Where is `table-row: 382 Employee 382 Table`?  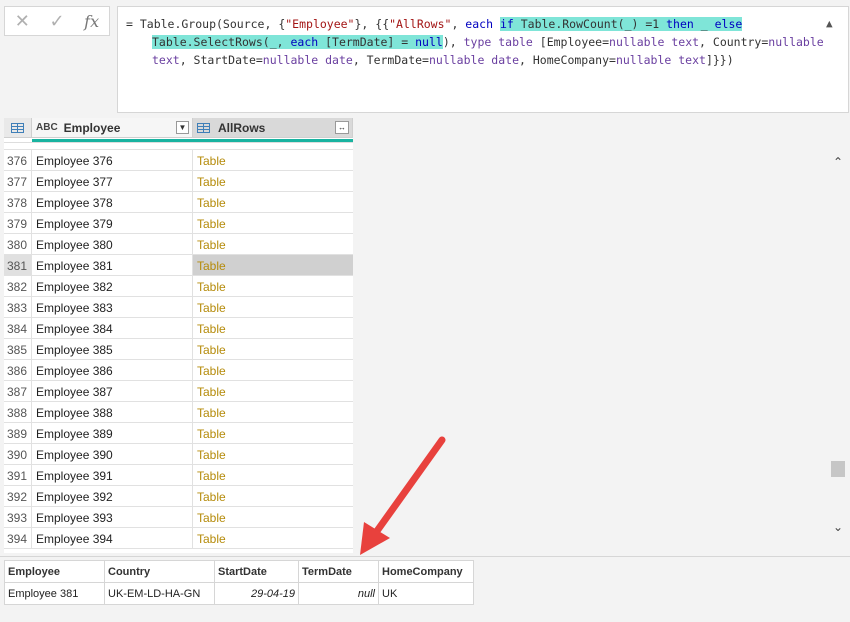
table-row: 382 Employee 382 Table is located at coordinates (178, 286).